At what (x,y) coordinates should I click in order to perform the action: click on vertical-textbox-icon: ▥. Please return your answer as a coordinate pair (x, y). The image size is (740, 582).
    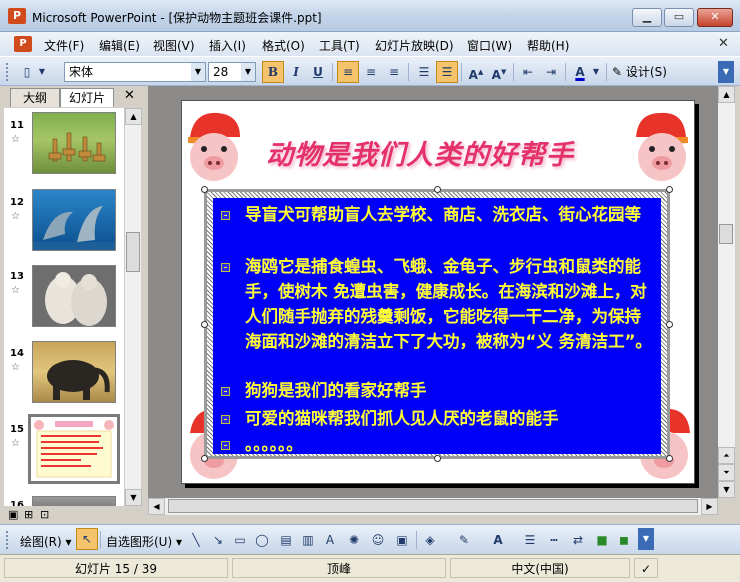
    Looking at the image, I should click on (308, 540).